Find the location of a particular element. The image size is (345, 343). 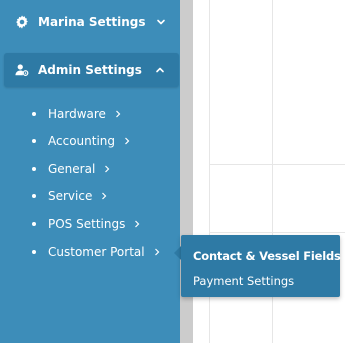

nav-marina-settings-label: Marina Settings is located at coordinates (92, 21).